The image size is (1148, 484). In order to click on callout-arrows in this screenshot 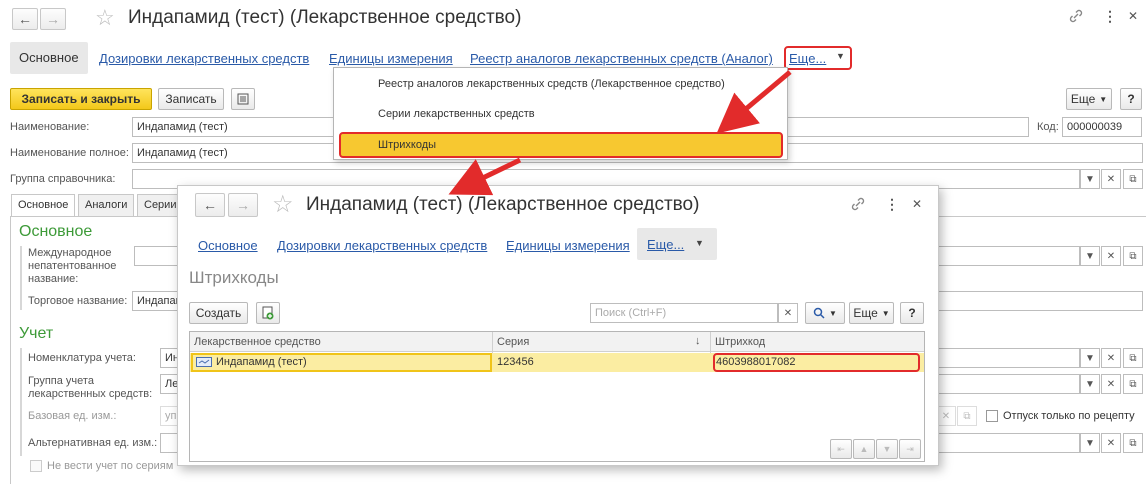, I will do `click(620, 133)`.